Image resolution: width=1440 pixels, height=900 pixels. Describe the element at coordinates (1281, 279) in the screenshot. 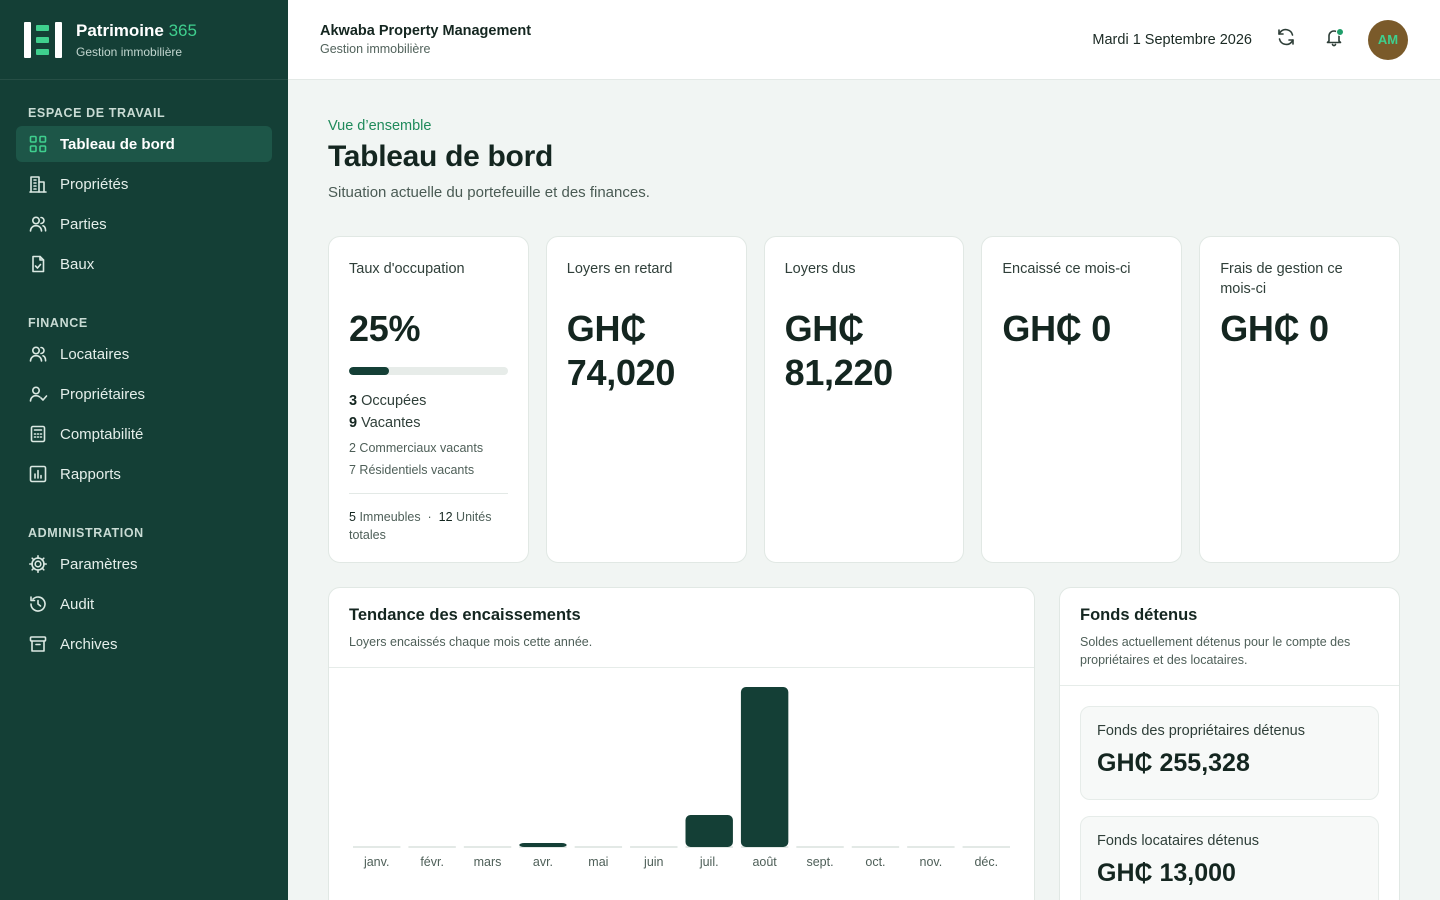

I see `kpi-label: Frais de gestion ce mois-ci` at that location.